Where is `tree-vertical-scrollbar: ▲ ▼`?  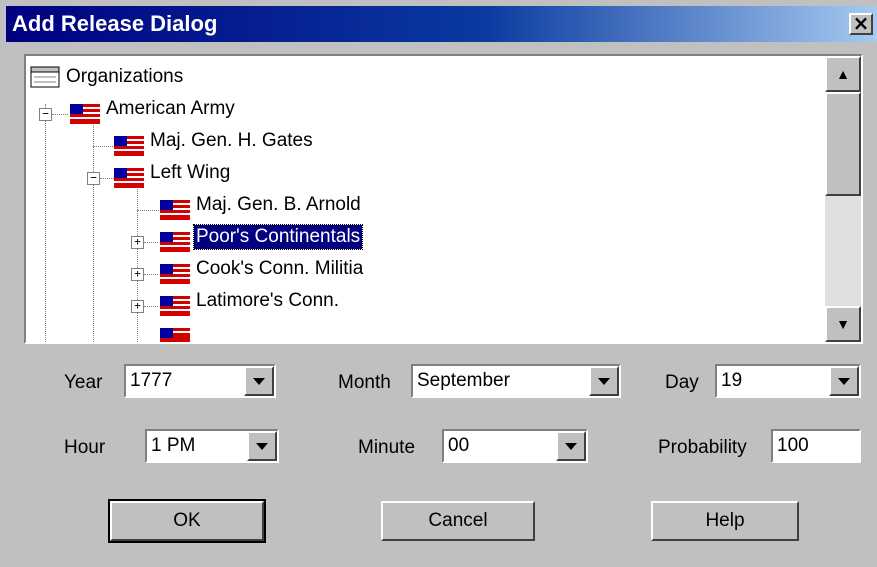
tree-vertical-scrollbar: ▲ ▼ is located at coordinates (843, 199).